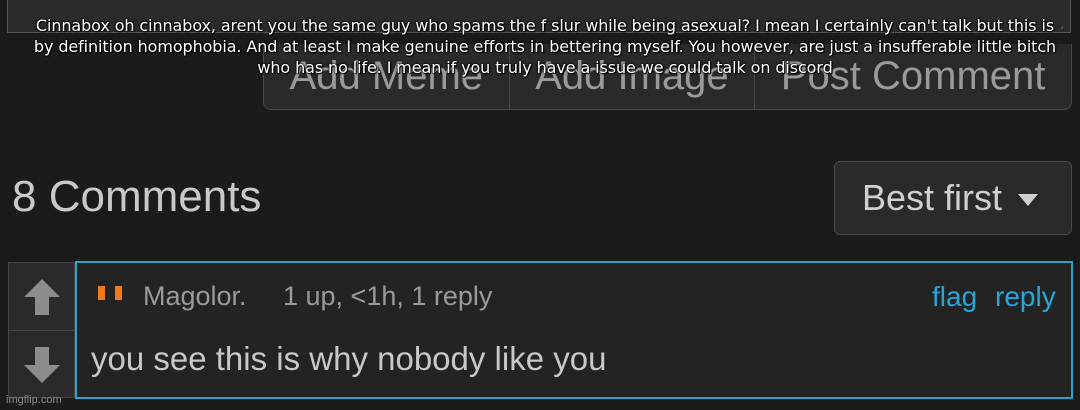 The width and height of the screenshot is (1080, 410). I want to click on vote-column, so click(41, 330).